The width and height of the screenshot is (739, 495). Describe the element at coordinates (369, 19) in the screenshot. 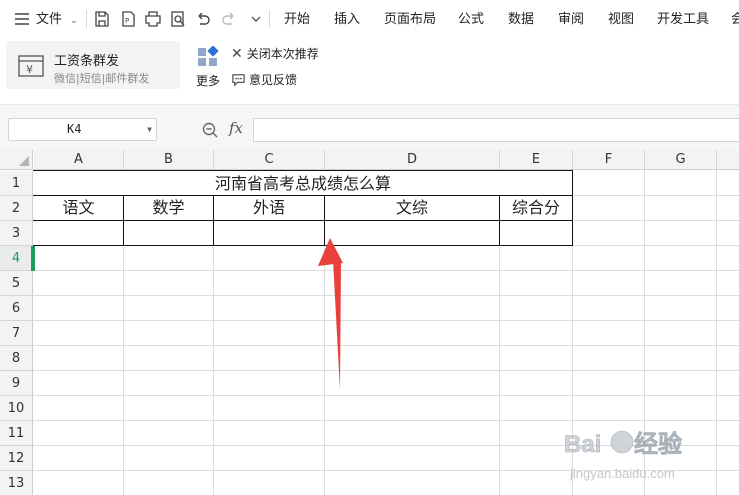

I see `menu-bar: 文件 ⌄ P 开始 插入 页面布局 公式 数据 审阅 视图 开发工具 会` at that location.